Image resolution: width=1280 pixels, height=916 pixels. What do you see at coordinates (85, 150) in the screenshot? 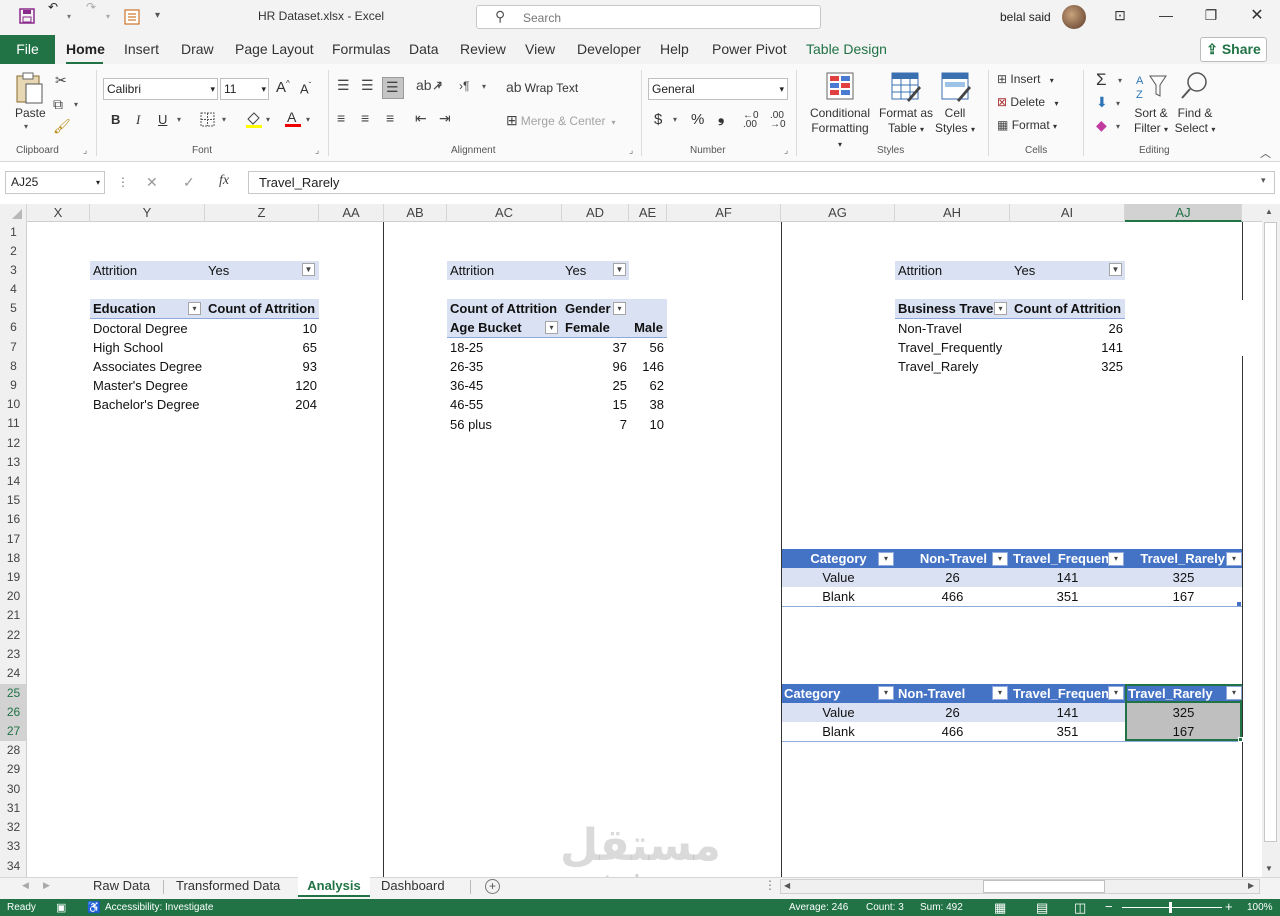
I see `clipboard-launcher-icon: ⌟` at bounding box center [85, 150].